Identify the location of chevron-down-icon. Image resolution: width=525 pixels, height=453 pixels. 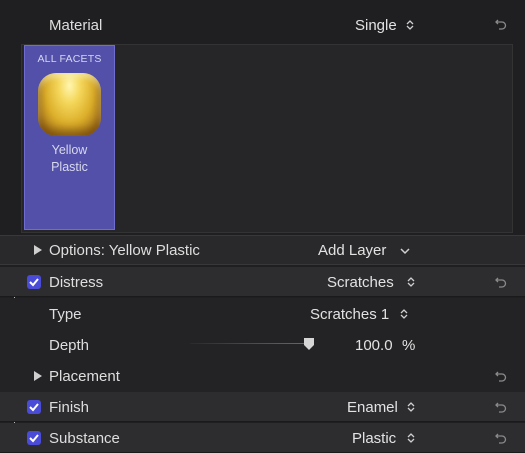
(405, 251).